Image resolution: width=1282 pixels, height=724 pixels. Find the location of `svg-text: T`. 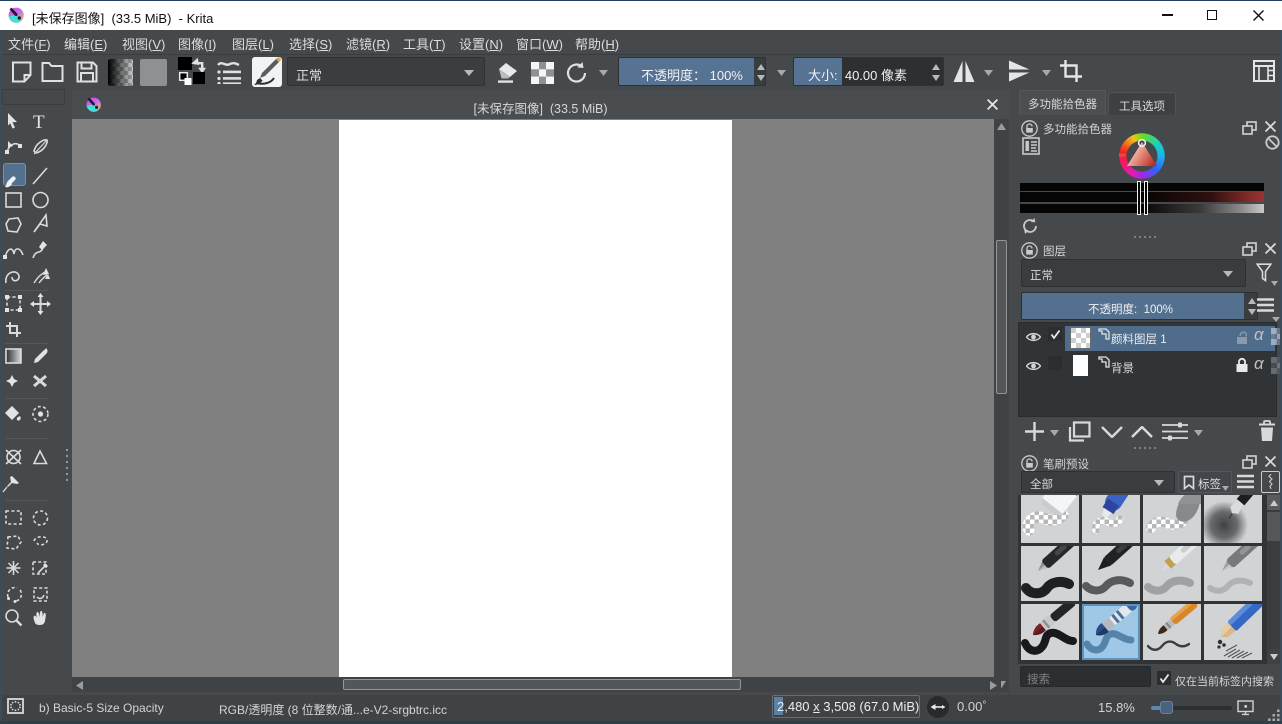

svg-text: T is located at coordinates (39, 122).